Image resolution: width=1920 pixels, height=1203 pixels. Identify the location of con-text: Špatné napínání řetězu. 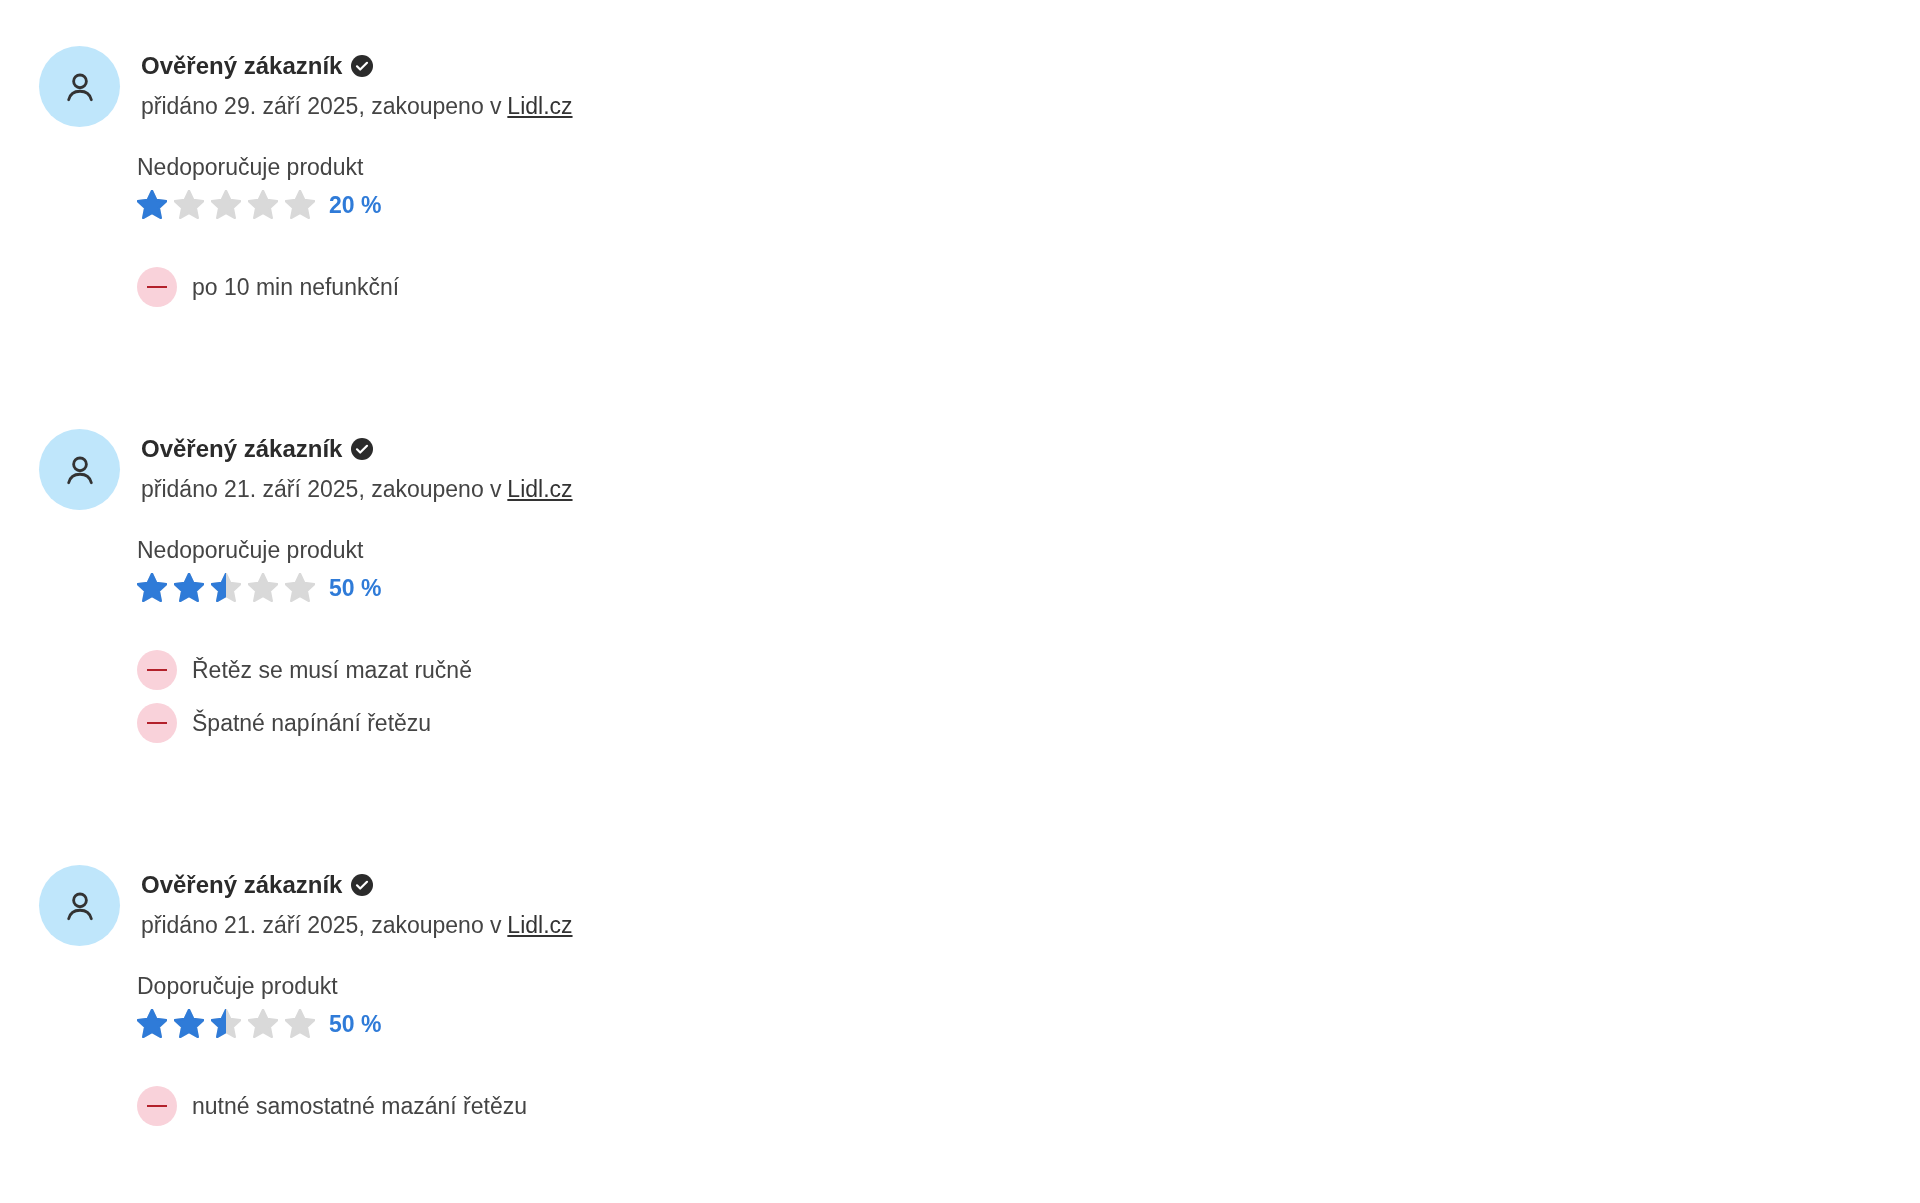
(312, 723).